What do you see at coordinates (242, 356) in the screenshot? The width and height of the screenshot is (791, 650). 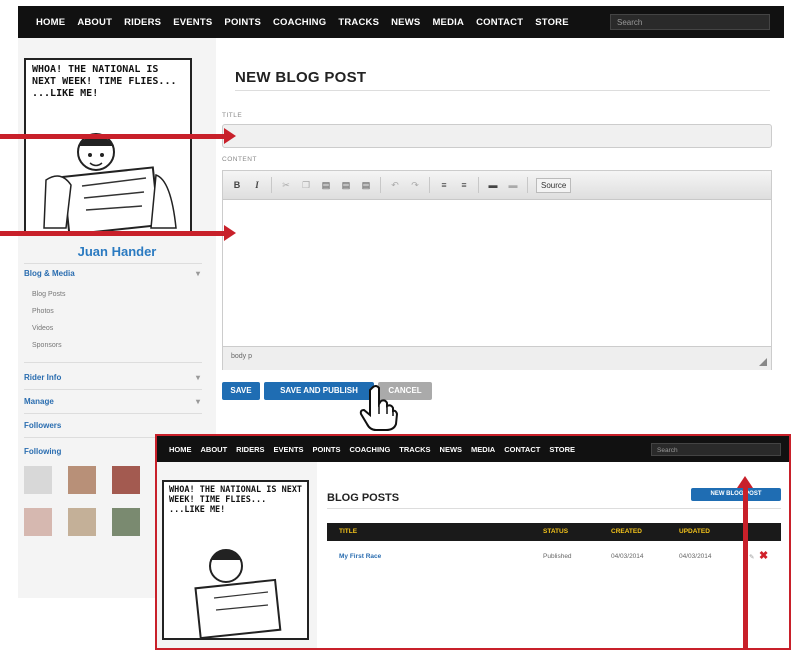 I see `element-path: body p` at bounding box center [242, 356].